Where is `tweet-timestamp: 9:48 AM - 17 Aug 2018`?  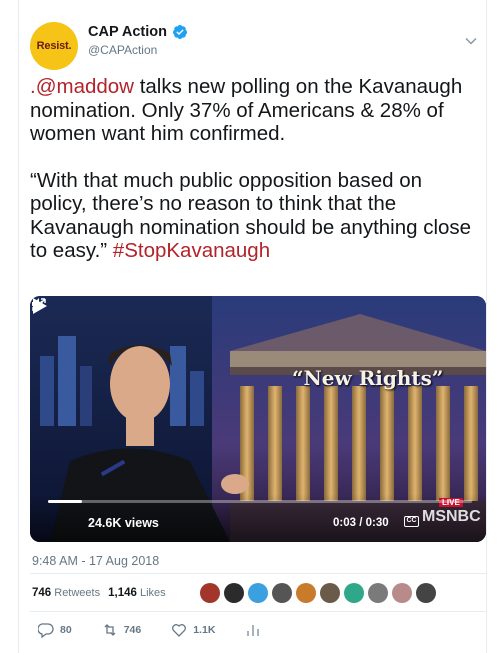
tweet-timestamp: 9:48 AM - 17 Aug 2018 is located at coordinates (95, 561).